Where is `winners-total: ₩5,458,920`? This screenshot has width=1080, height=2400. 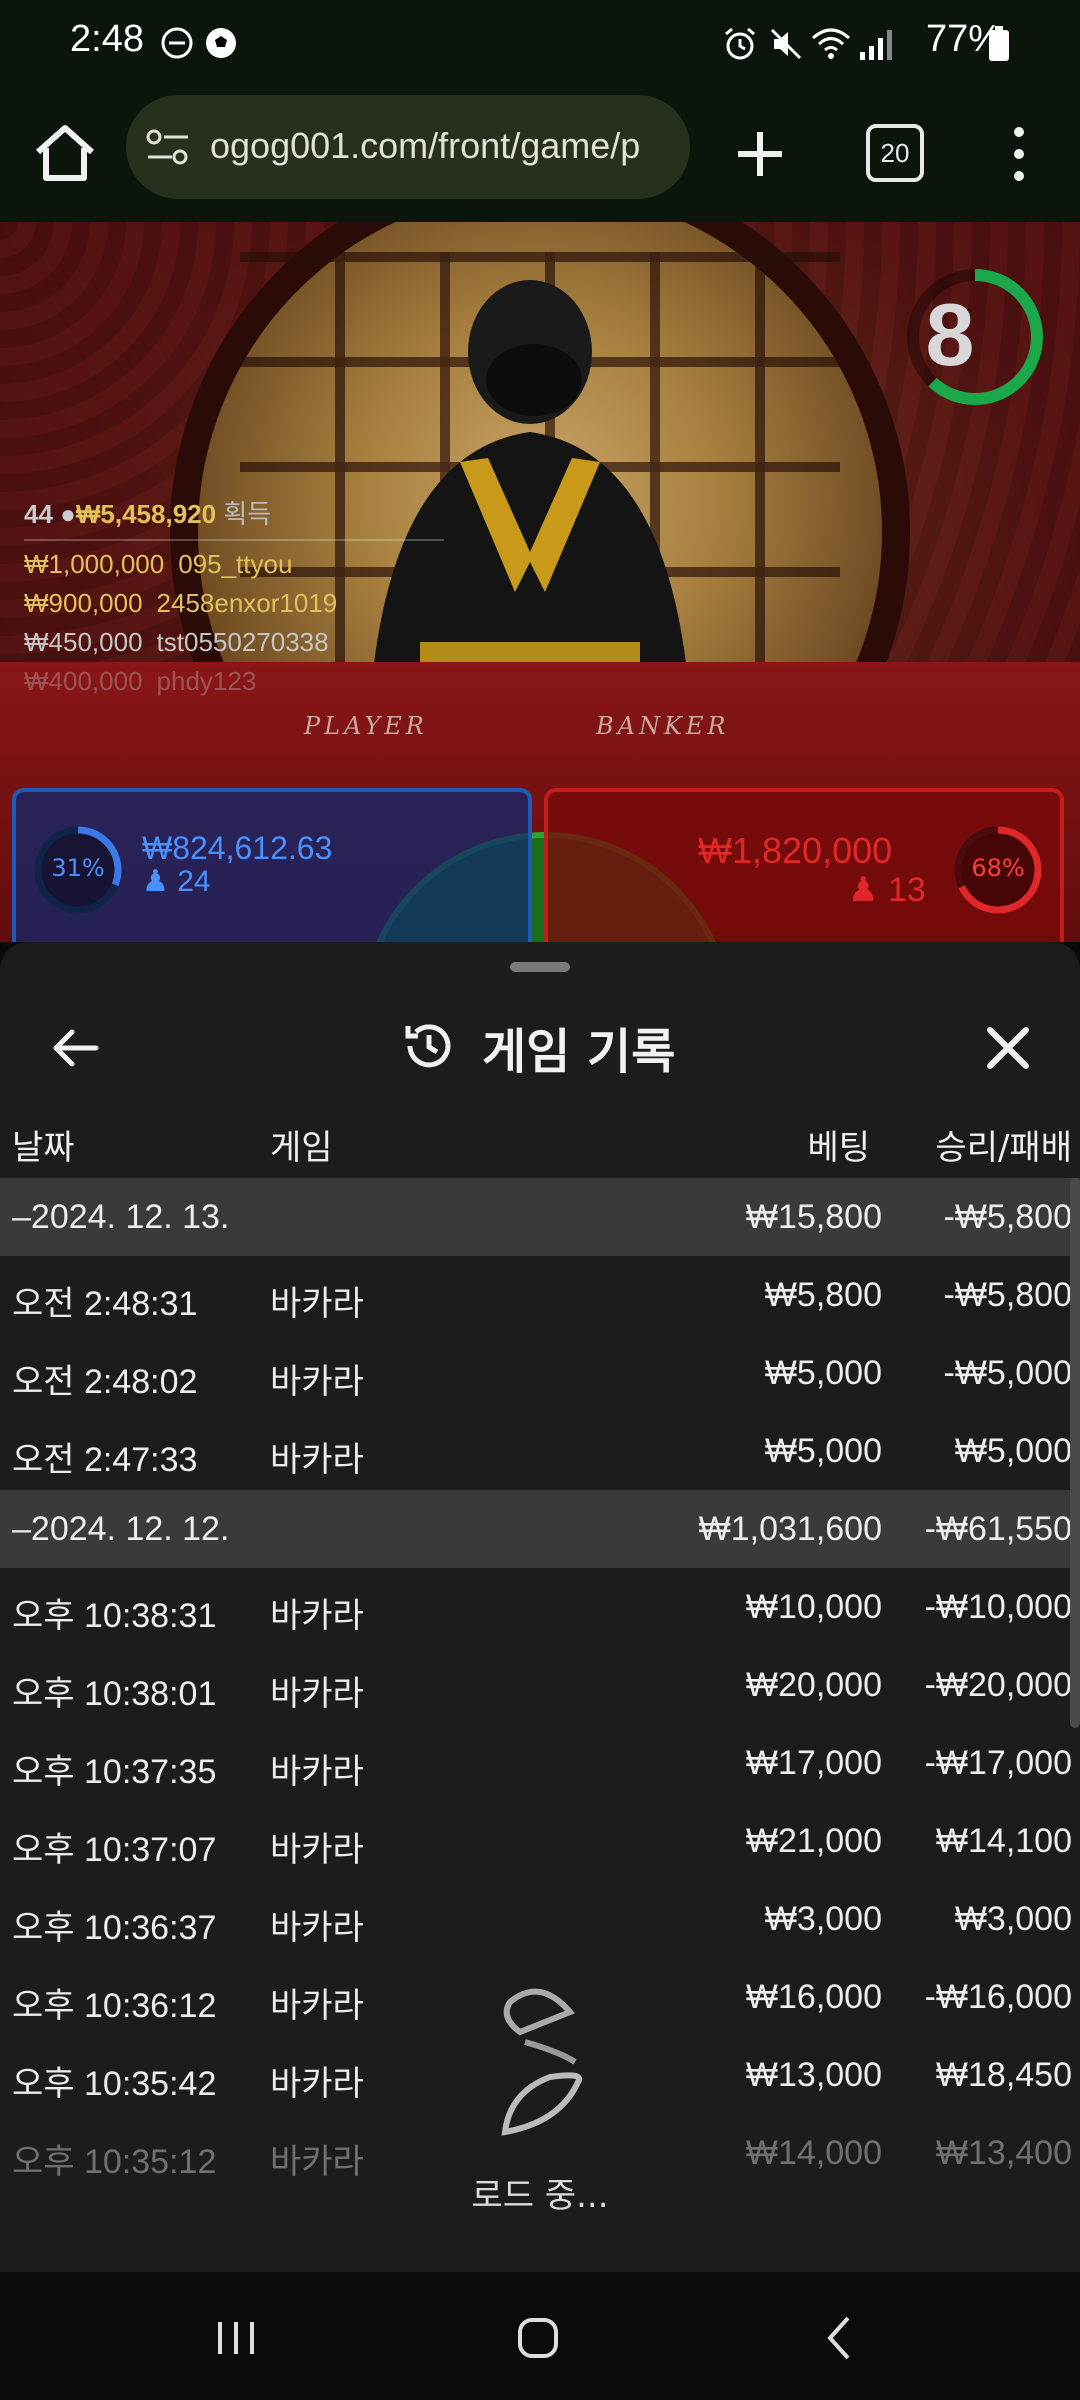
winners-total: ₩5,458,920 is located at coordinates (146, 514).